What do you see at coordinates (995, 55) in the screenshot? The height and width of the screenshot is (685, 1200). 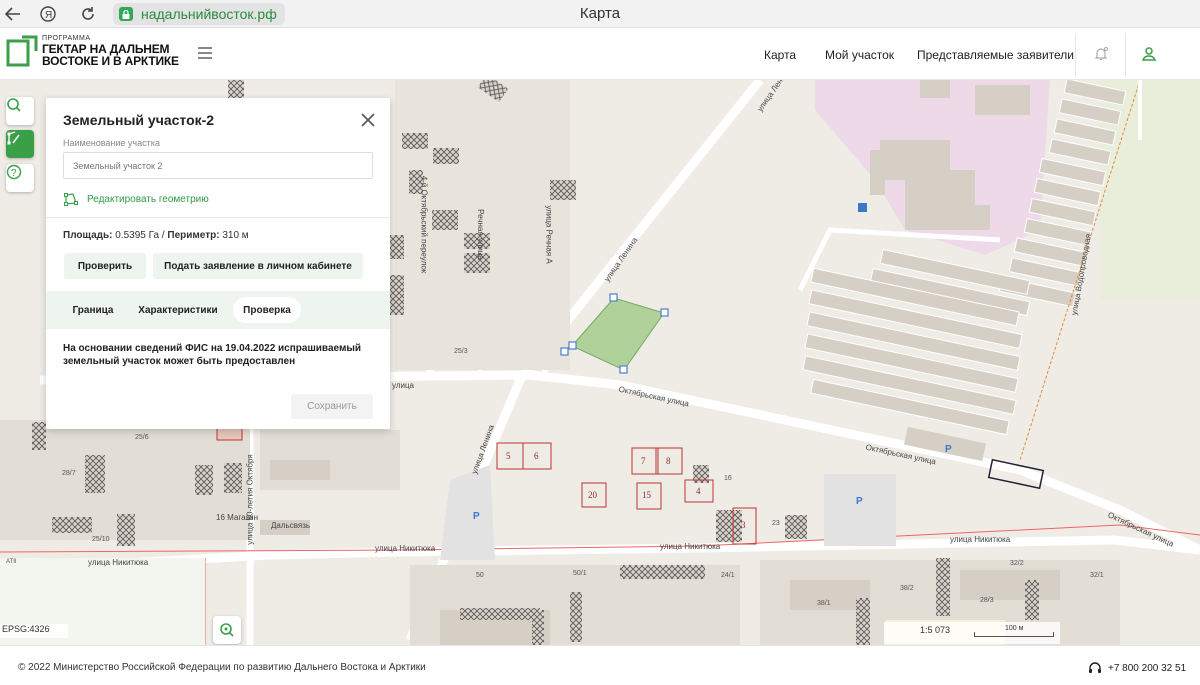 I see `nav-represented-applicants: Представляемые заявители` at bounding box center [995, 55].